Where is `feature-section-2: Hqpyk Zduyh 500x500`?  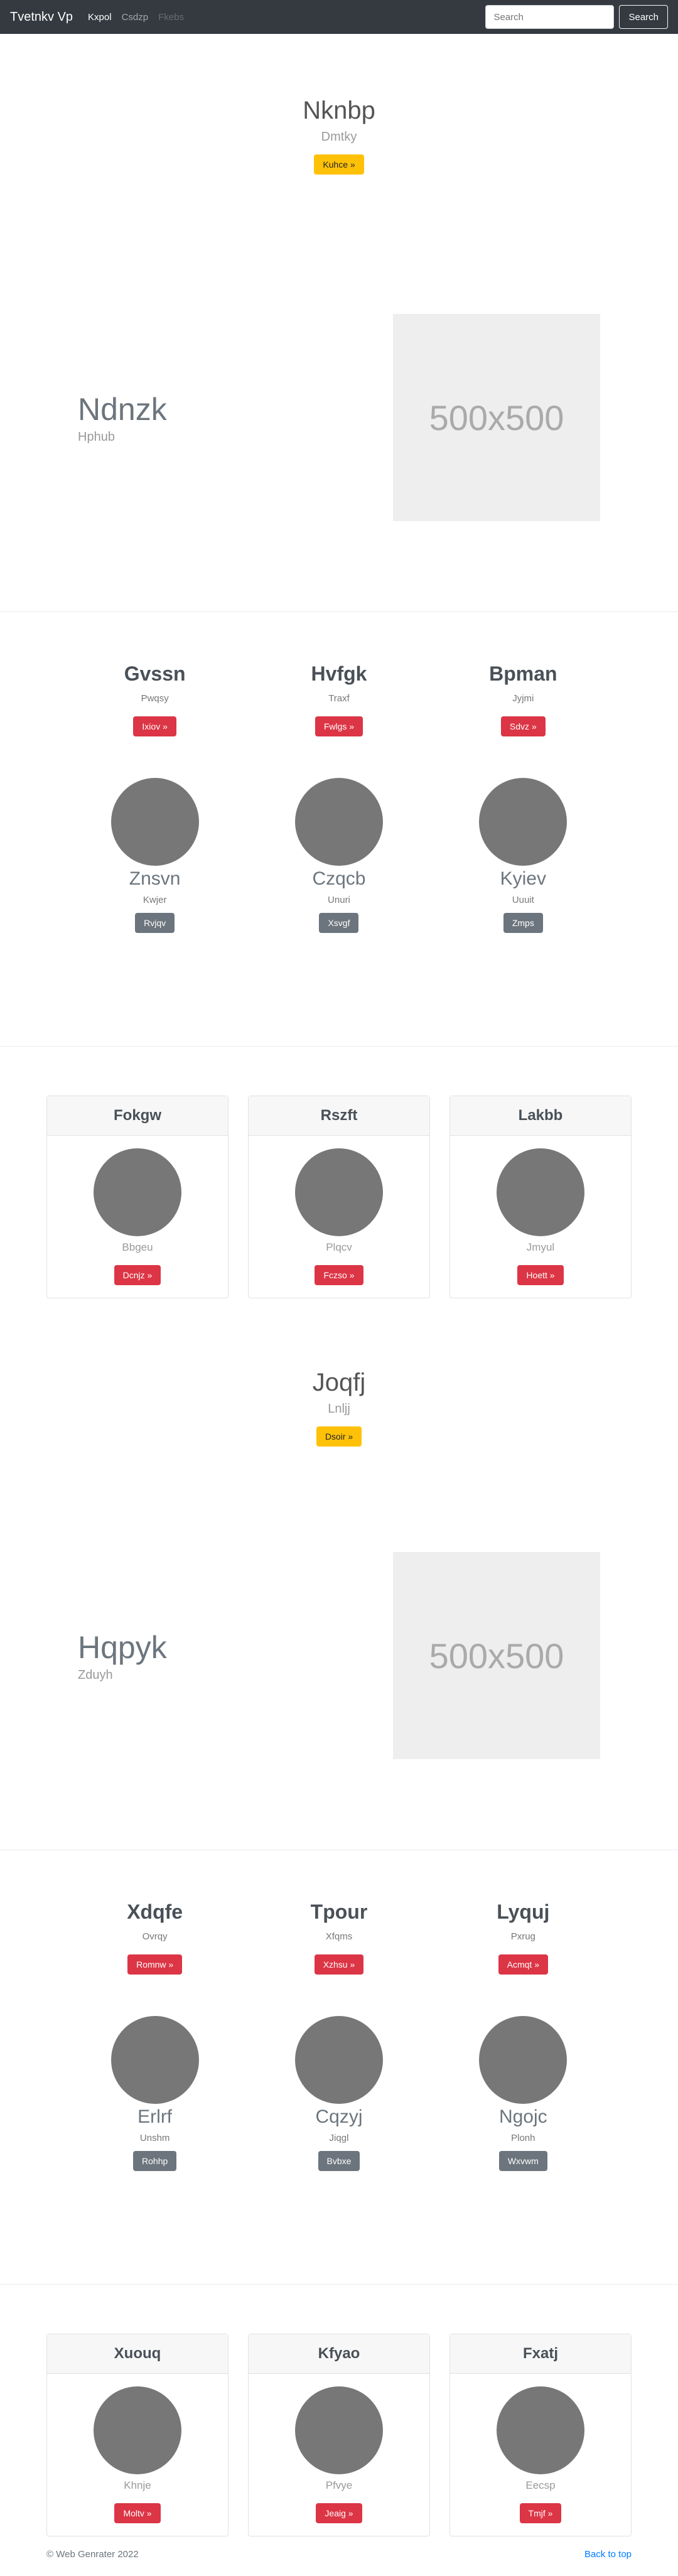 feature-section-2: Hqpyk Zduyh 500x500 is located at coordinates (339, 1656).